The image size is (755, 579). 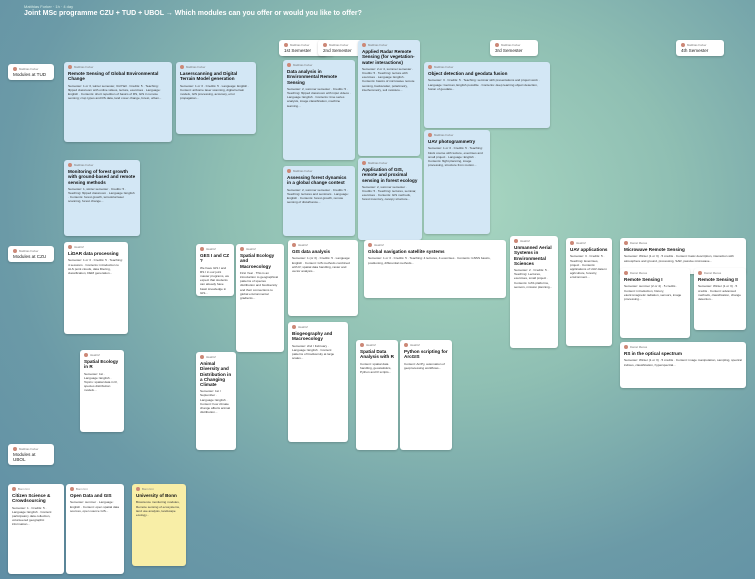 What do you see at coordinates (406, 252) in the screenshot?
I see `card-title: Global navigation satellite systems` at bounding box center [406, 252].